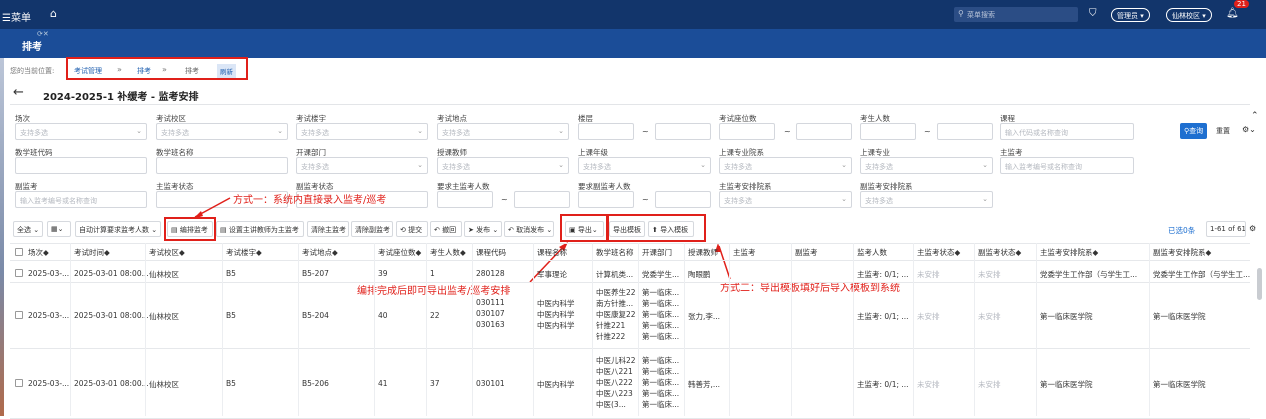 The height and width of the screenshot is (419, 1266). I want to click on cell-code: 030111, so click(490, 302).